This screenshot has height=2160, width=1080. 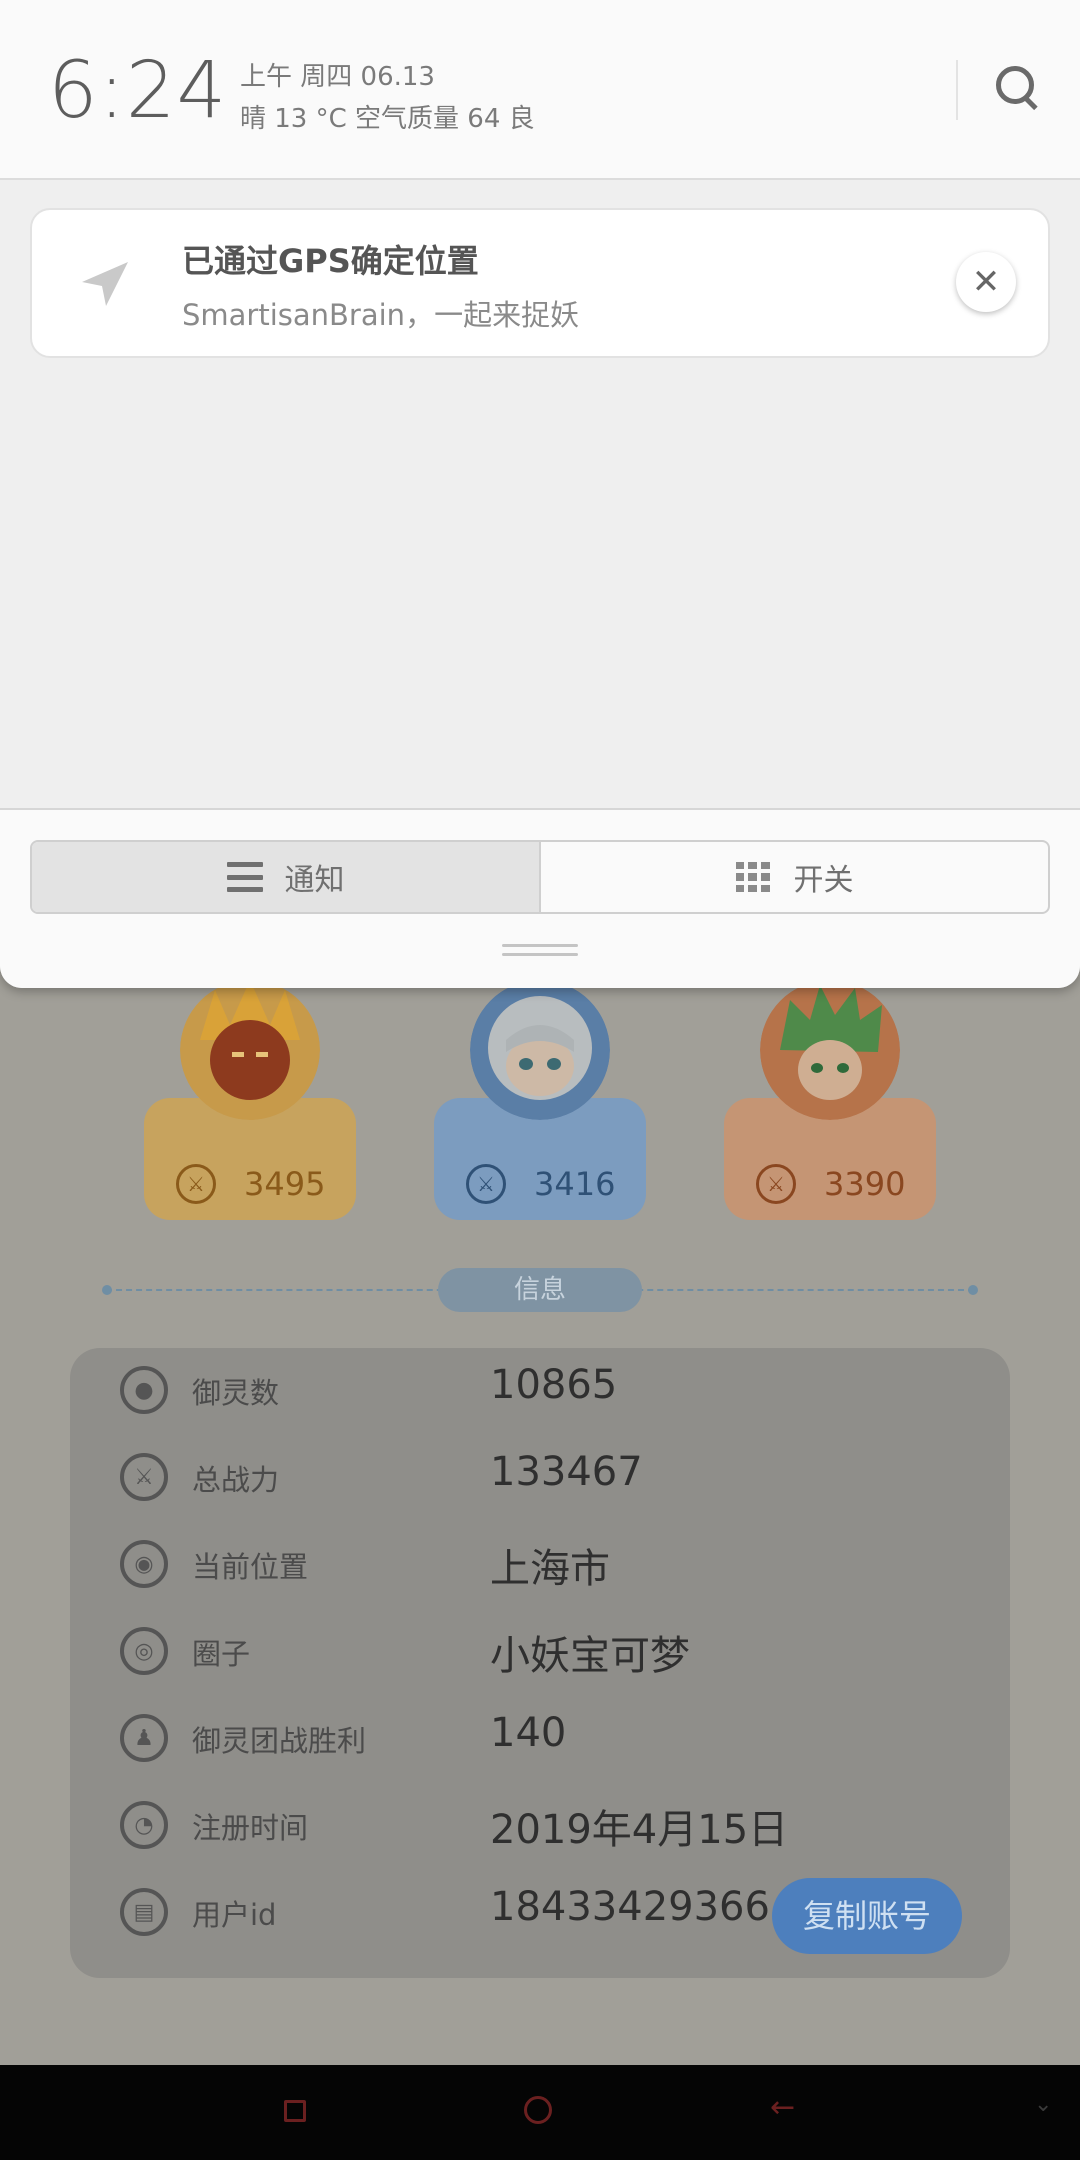 What do you see at coordinates (250, 1050) in the screenshot?
I see `hero-avatar-fire` at bounding box center [250, 1050].